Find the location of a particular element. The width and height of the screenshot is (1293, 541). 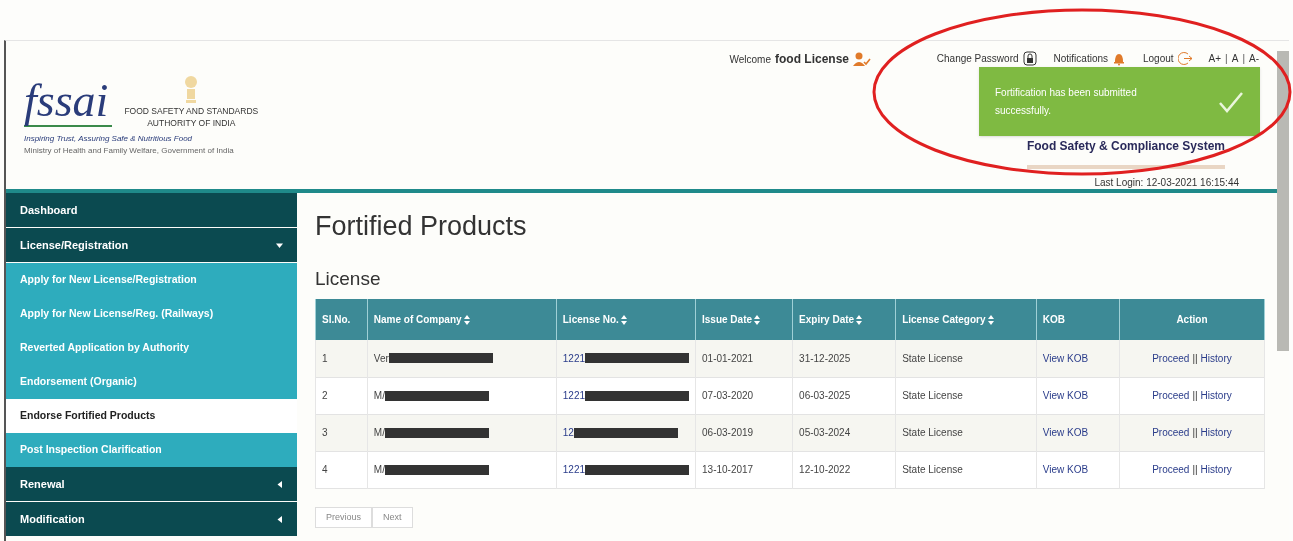

table-cell: 06-03-2019 is located at coordinates (728, 432).